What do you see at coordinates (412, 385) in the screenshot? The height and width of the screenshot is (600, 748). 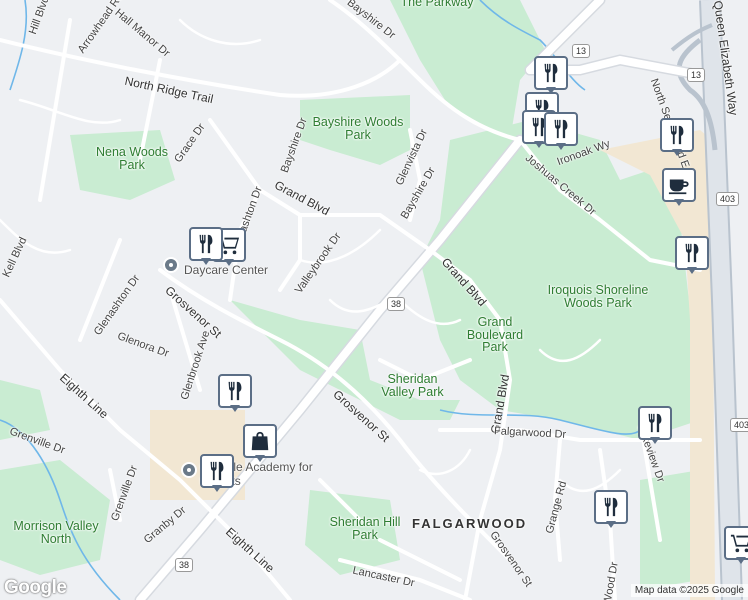 I see `park-label-sheridan-valley: Sheridan Valley Park` at bounding box center [412, 385].